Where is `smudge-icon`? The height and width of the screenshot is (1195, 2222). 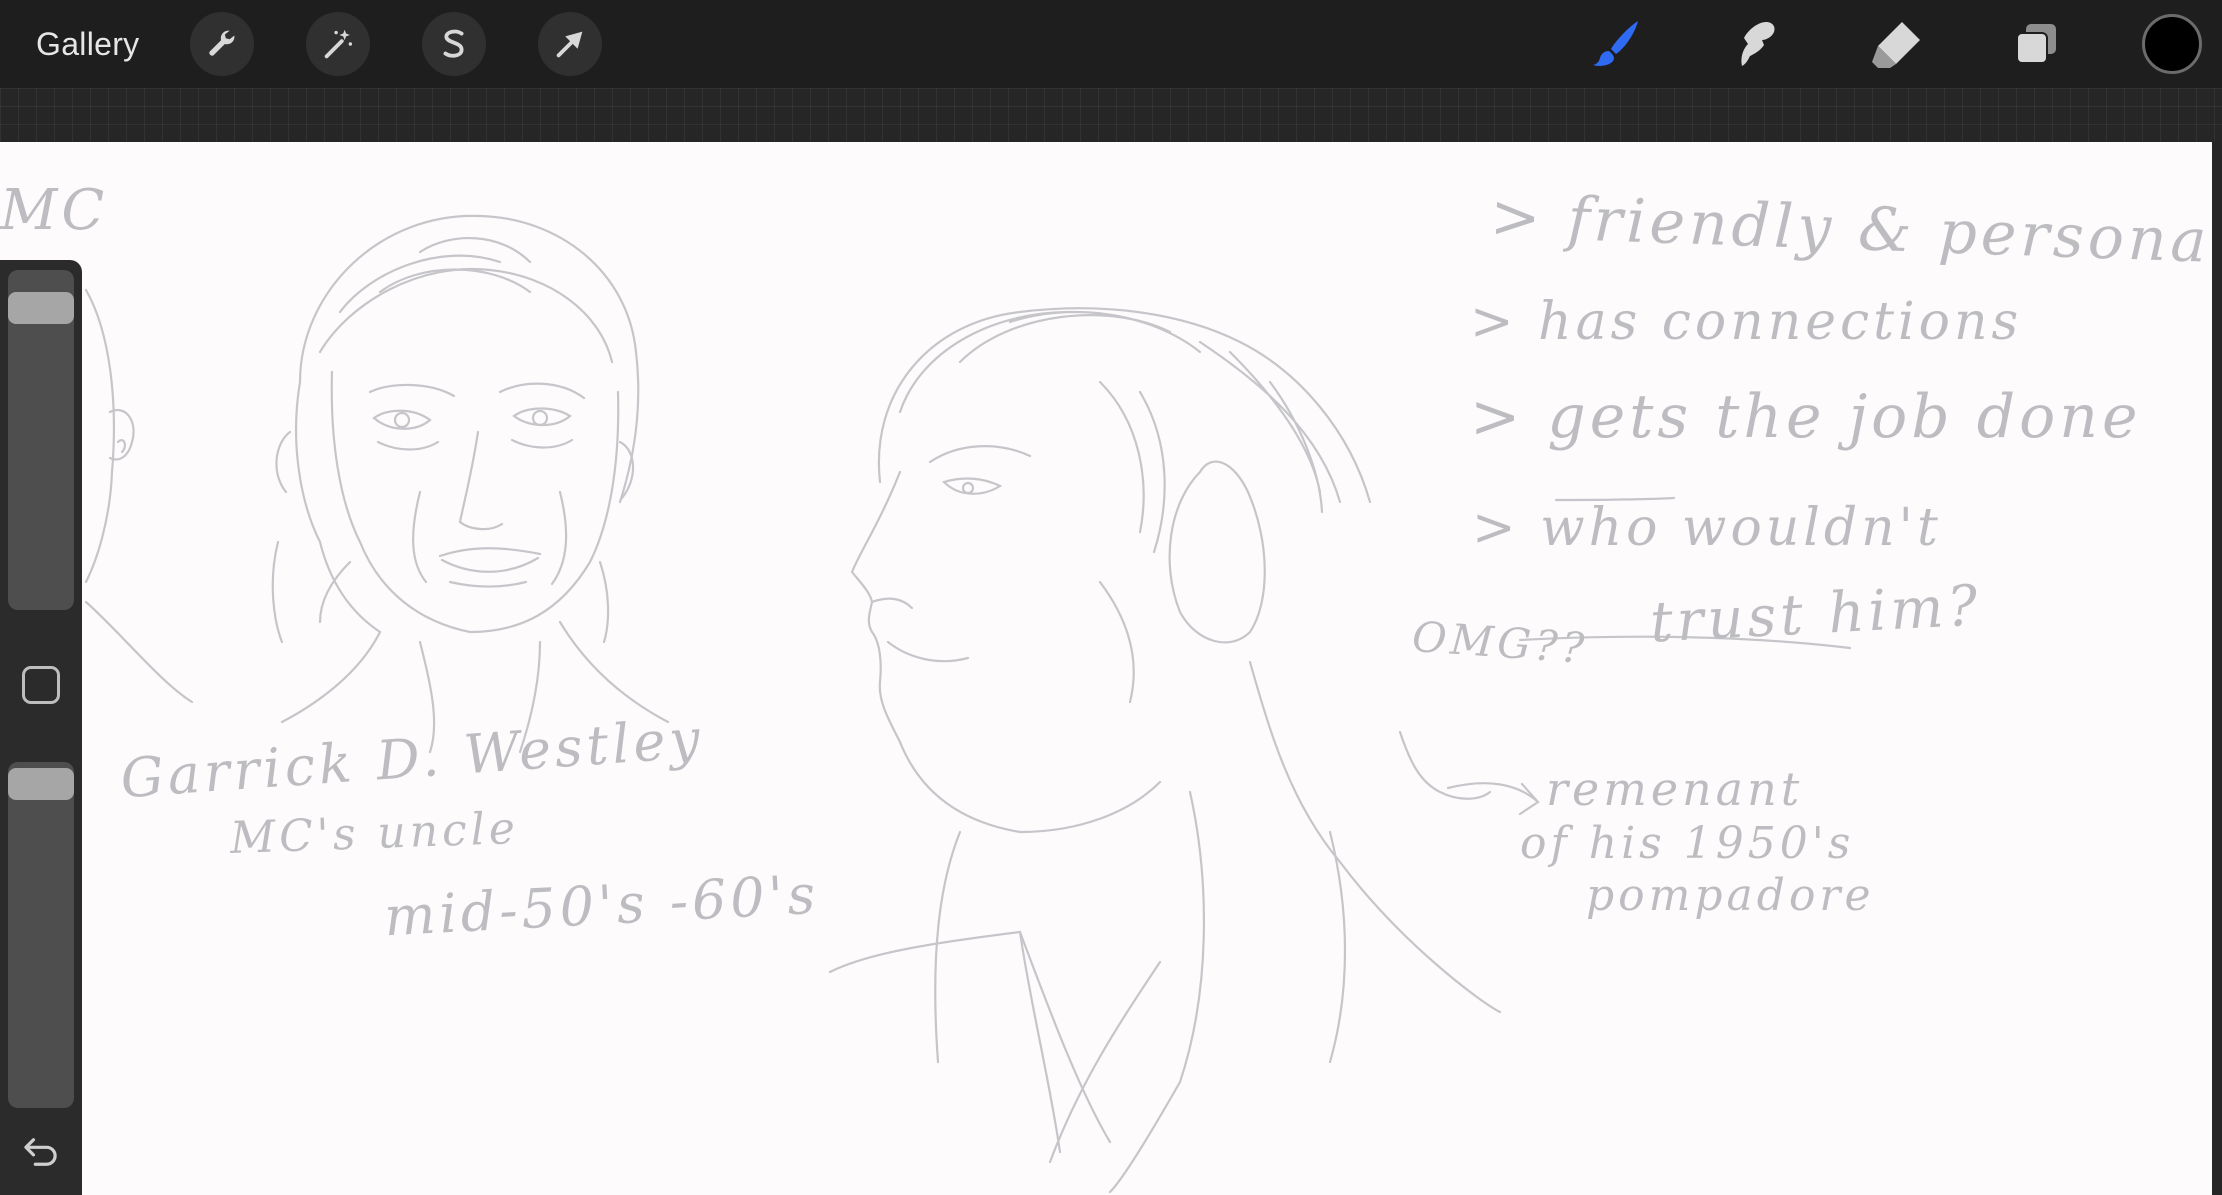
smudge-icon is located at coordinates (1758, 44).